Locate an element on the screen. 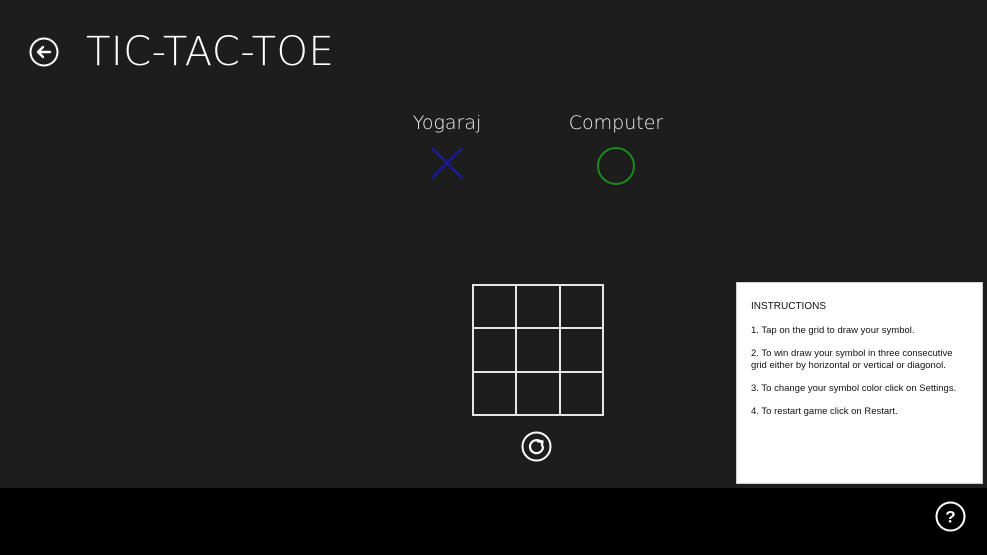 The height and width of the screenshot is (555, 987). page-title: TIC-TAC-TOE is located at coordinates (210, 52).